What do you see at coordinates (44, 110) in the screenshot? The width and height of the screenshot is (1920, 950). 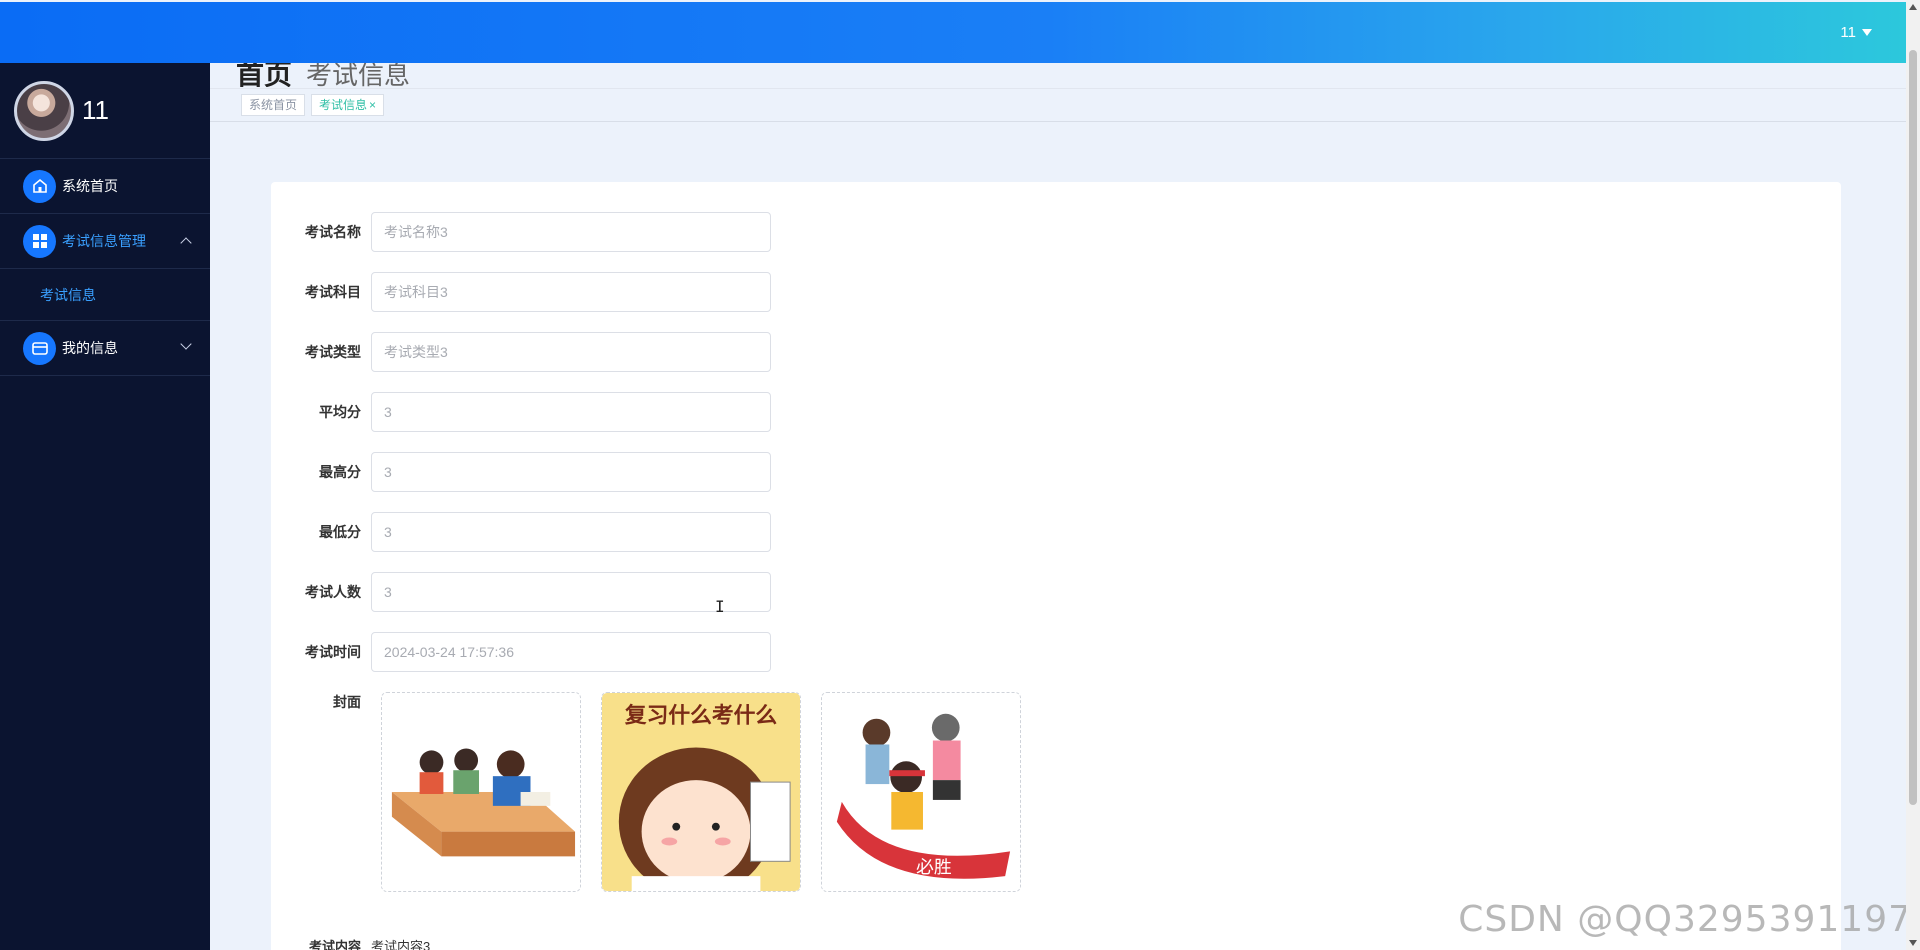 I see `avatar` at bounding box center [44, 110].